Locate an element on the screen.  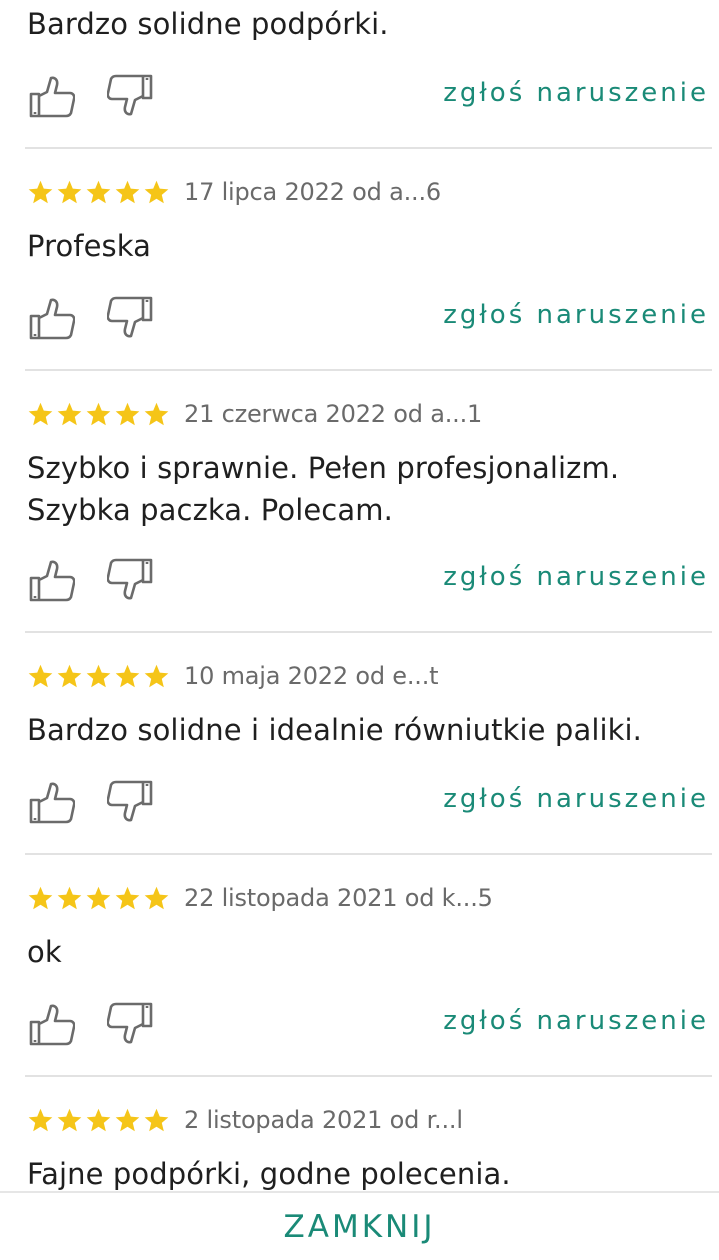
review-date-author: 17 lipca 2022 od a...6 is located at coordinates (312, 192).